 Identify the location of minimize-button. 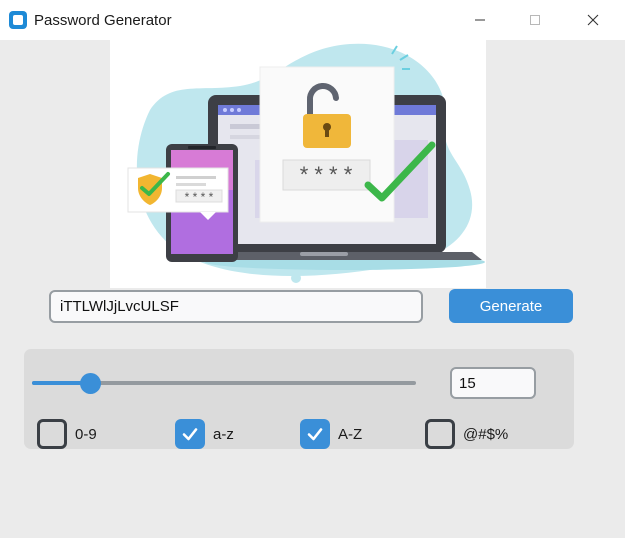
(480, 20).